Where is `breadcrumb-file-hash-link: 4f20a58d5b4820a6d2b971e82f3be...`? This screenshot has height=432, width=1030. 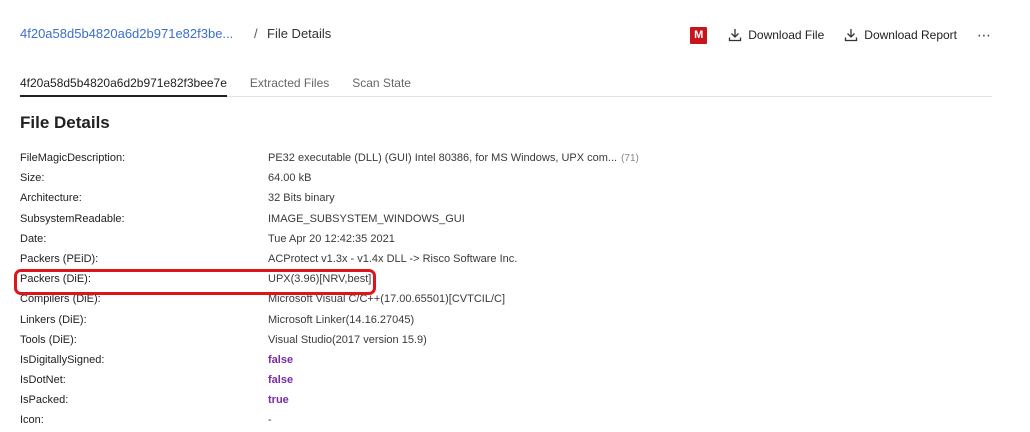
breadcrumb-file-hash-link: 4f20a58d5b4820a6d2b971e82f3be... is located at coordinates (126, 33).